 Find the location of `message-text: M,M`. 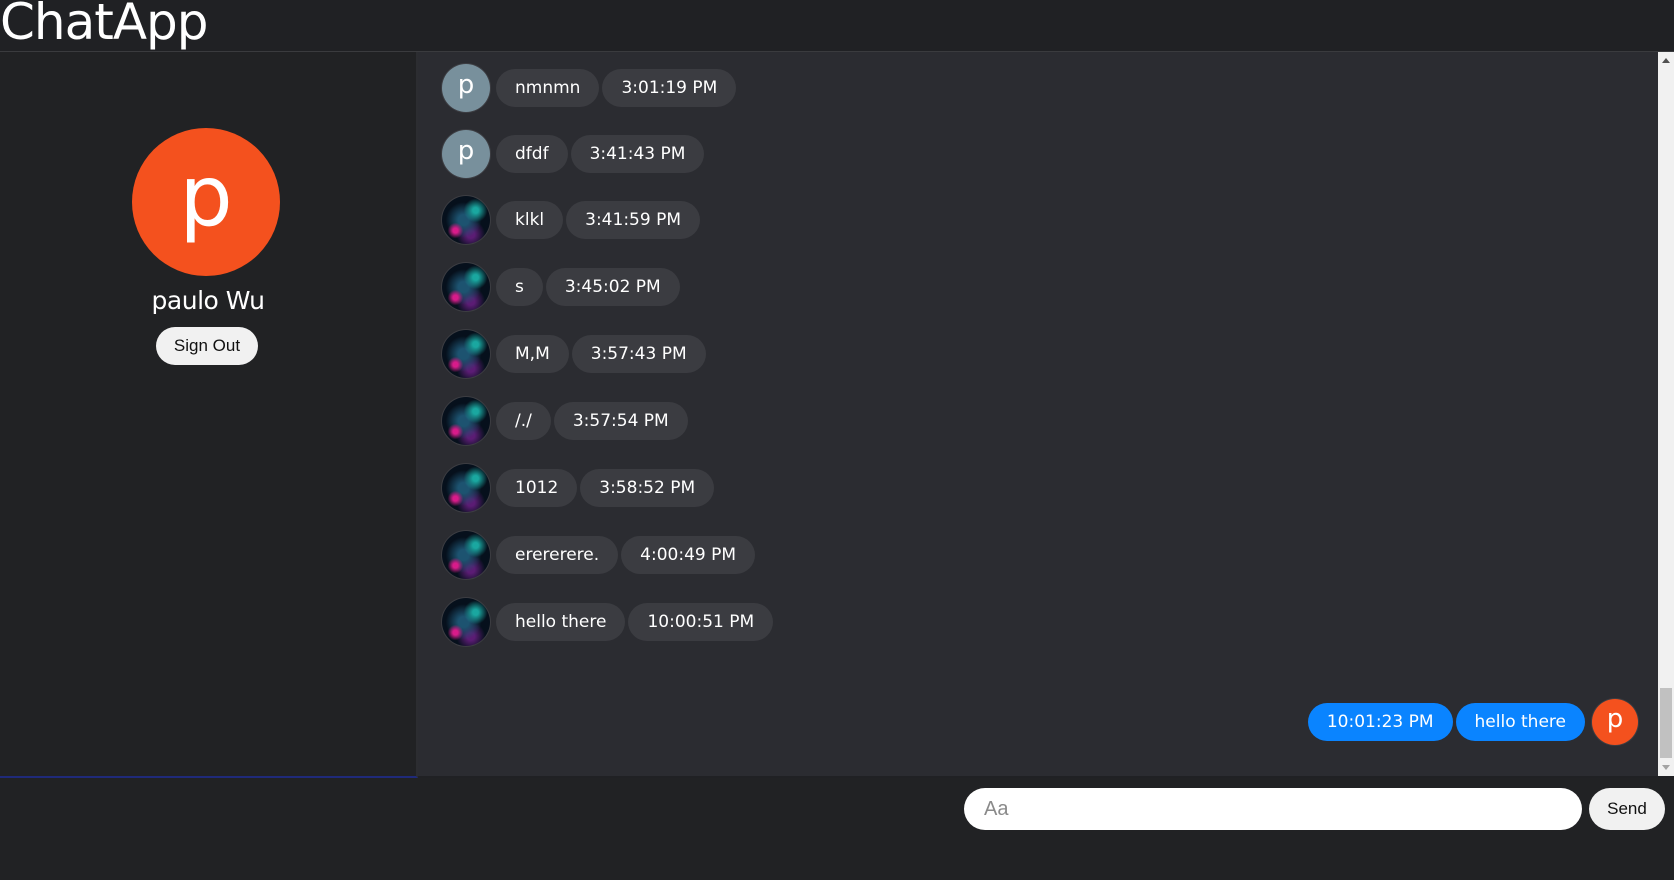

message-text: M,M is located at coordinates (532, 354).